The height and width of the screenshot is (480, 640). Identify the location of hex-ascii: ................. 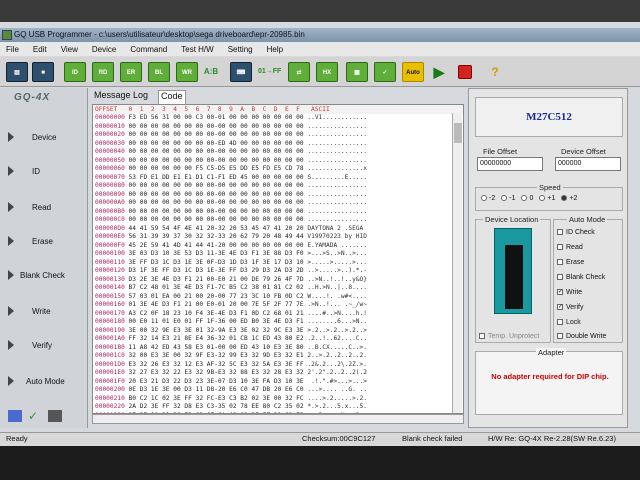
(337, 211).